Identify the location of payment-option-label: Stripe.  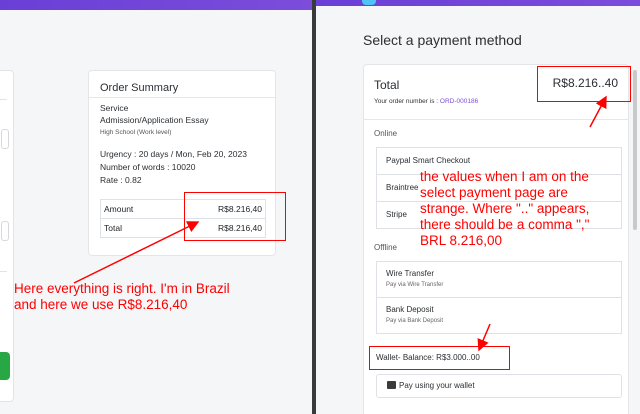
(396, 214).